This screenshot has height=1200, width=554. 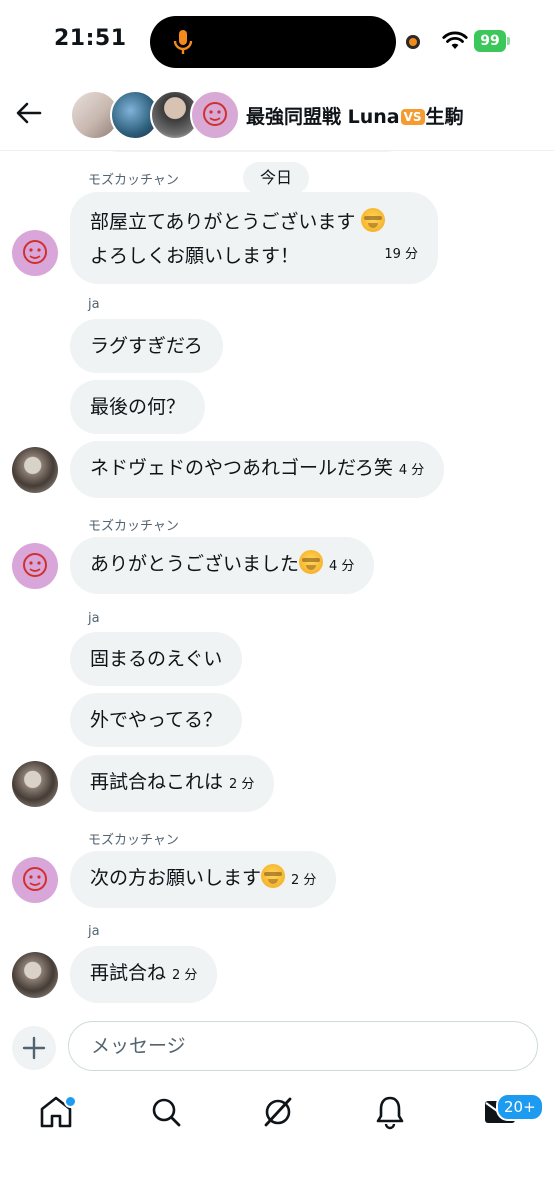 I want to click on battery-level: 99, so click(x=490, y=41).